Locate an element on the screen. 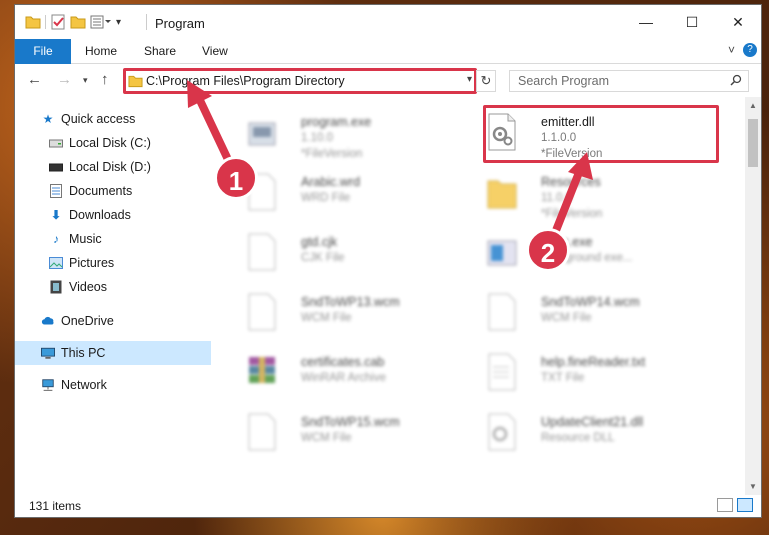 This screenshot has width=769, height=535. step-badge-2: 2 is located at coordinates (548, 250).